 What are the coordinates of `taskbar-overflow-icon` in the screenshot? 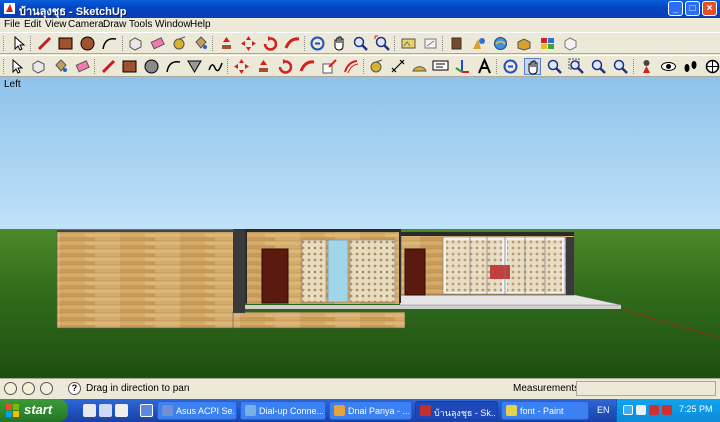 It's located at (146, 410).